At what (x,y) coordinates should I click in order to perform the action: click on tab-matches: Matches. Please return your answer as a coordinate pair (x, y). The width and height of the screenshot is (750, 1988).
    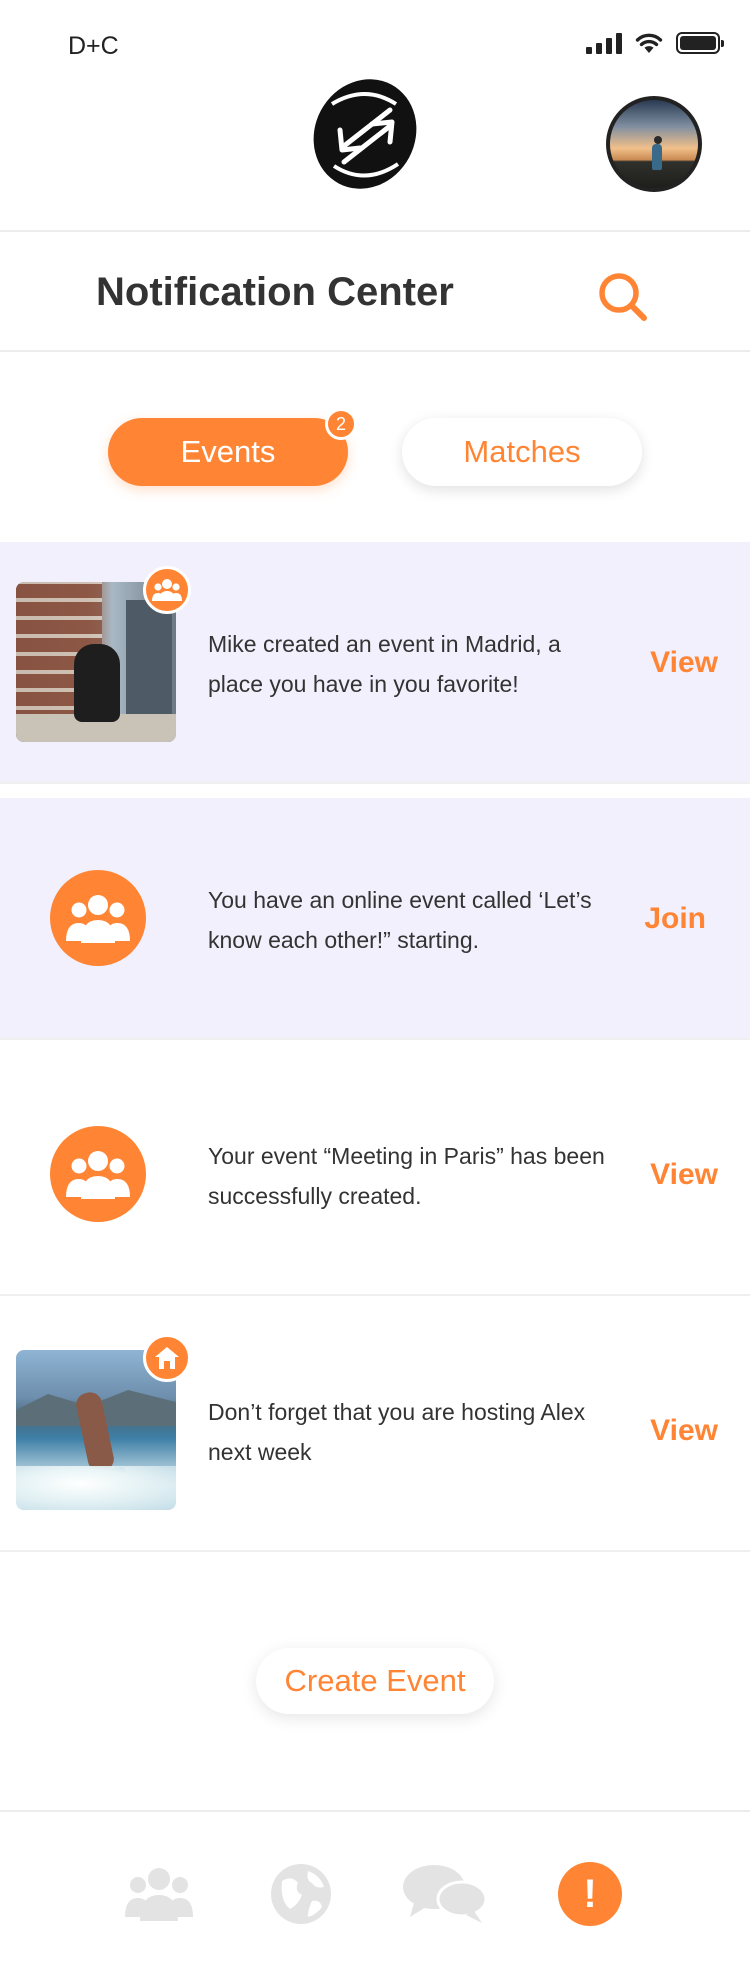
    Looking at the image, I should click on (522, 452).